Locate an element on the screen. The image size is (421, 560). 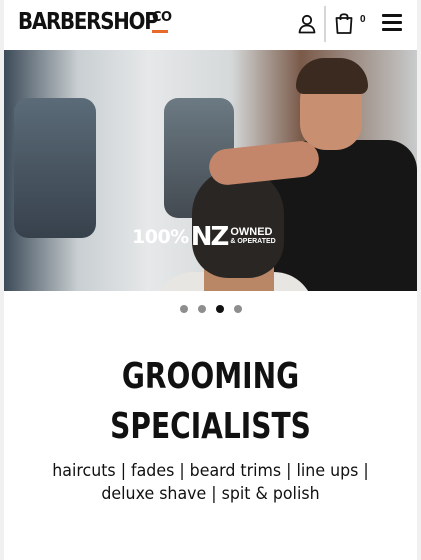
badge-operated: & OPERATED is located at coordinates (253, 241).